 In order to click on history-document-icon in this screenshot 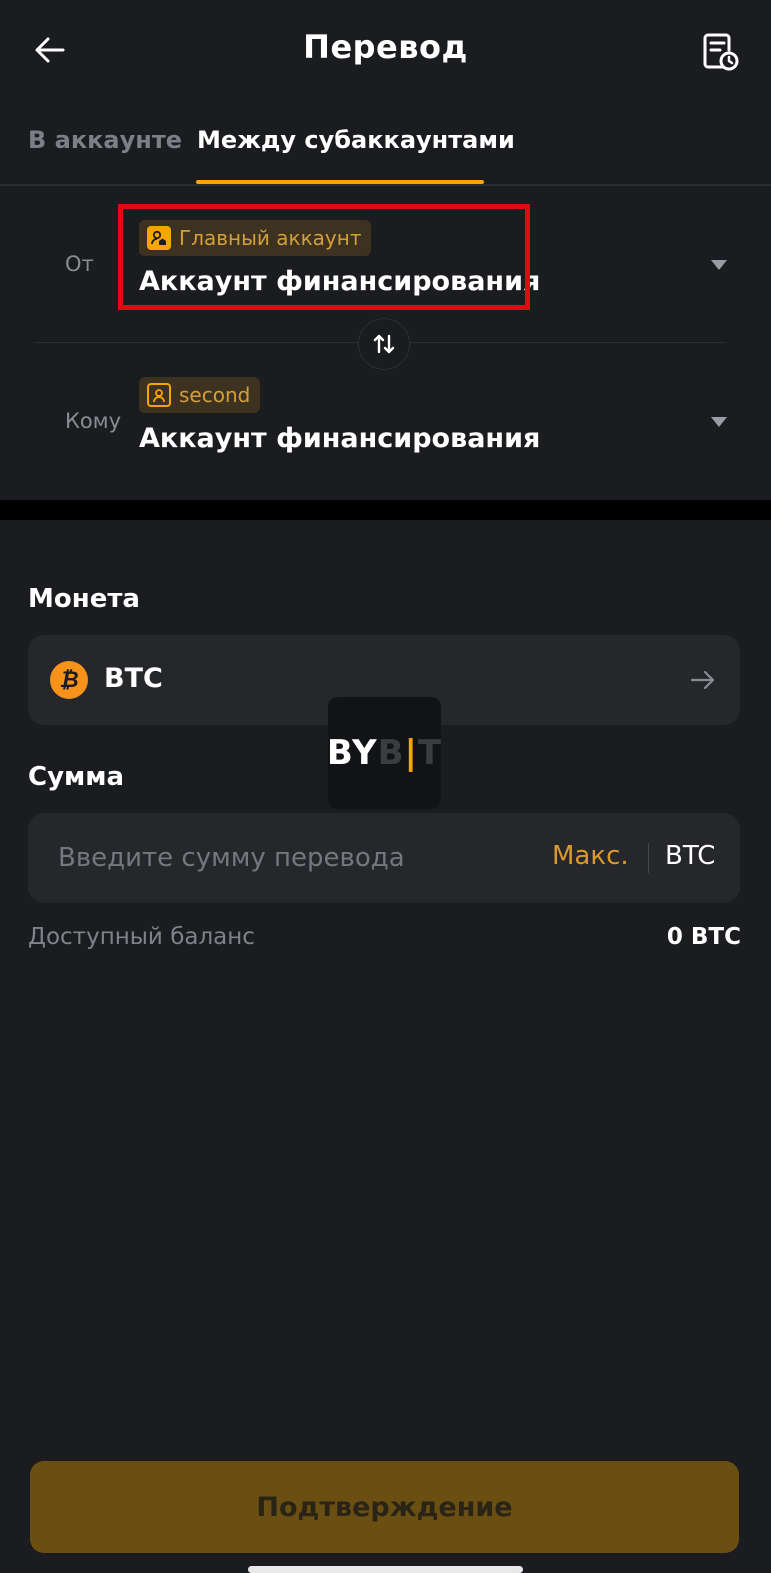, I will do `click(721, 52)`.